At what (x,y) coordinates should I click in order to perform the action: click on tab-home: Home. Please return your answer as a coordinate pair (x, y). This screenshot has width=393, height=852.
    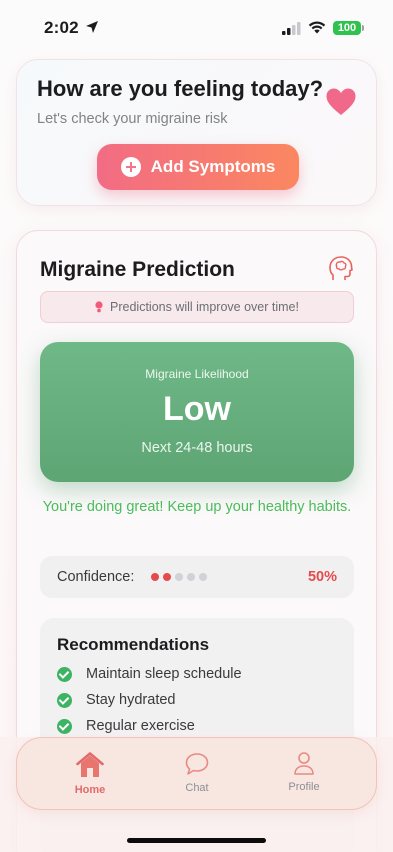
    Looking at the image, I should click on (90, 774).